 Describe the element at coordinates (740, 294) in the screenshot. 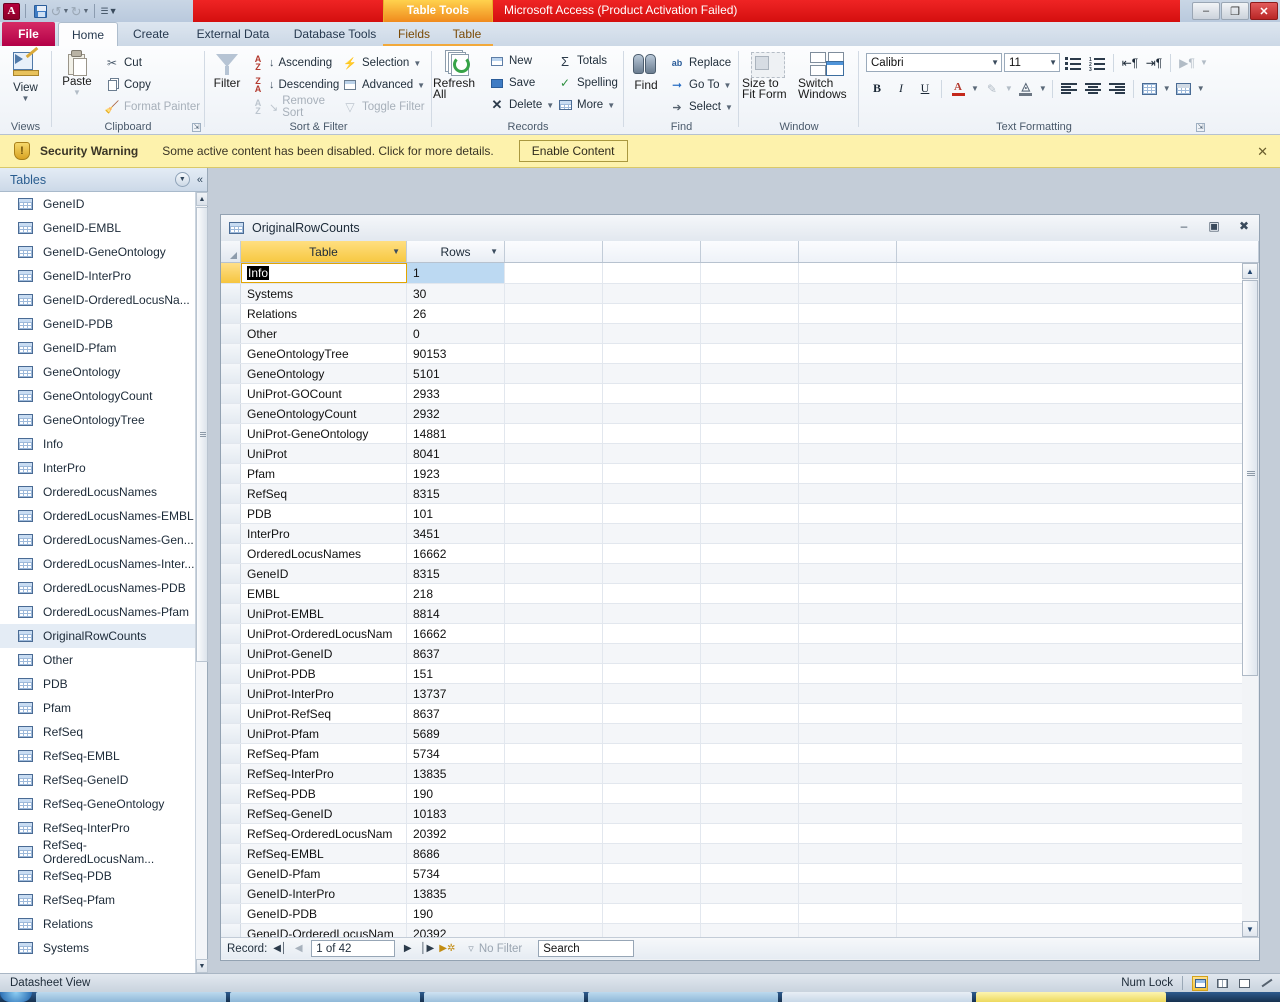

I see `table-row: Systems 30` at that location.